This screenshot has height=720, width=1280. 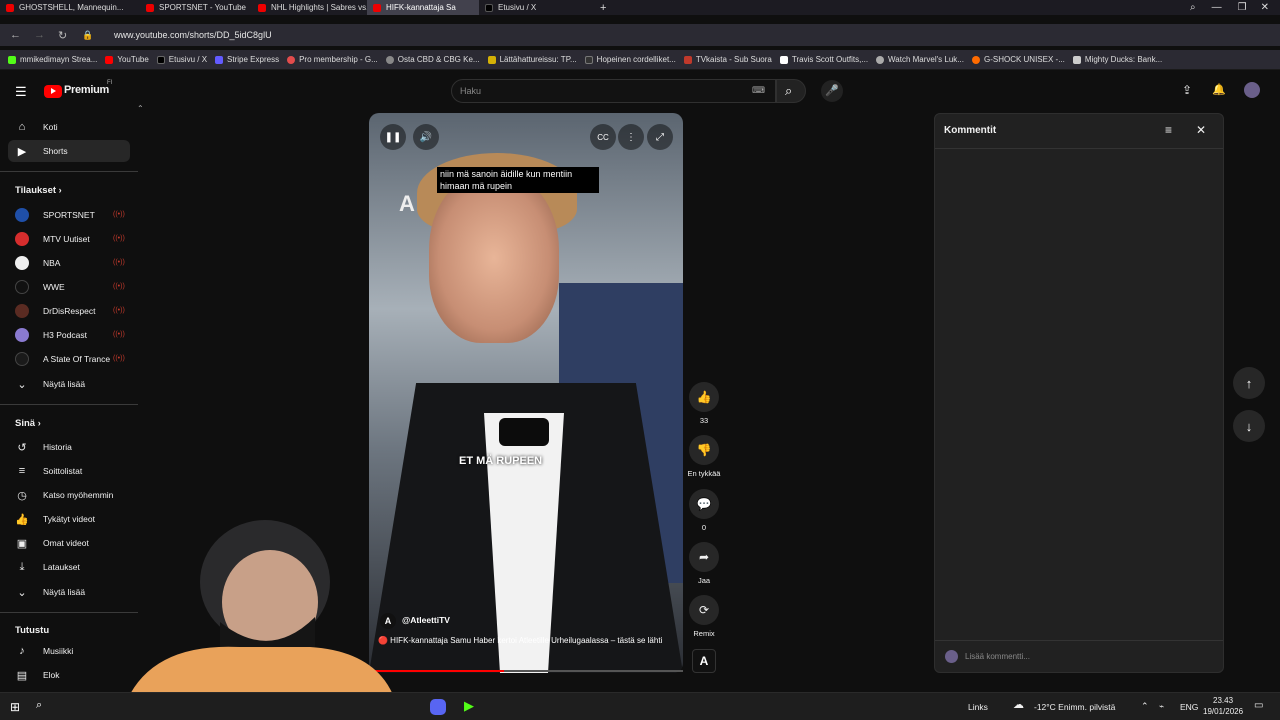 I want to click on chevron-up-icon: ⌃, so click(x=1145, y=706).